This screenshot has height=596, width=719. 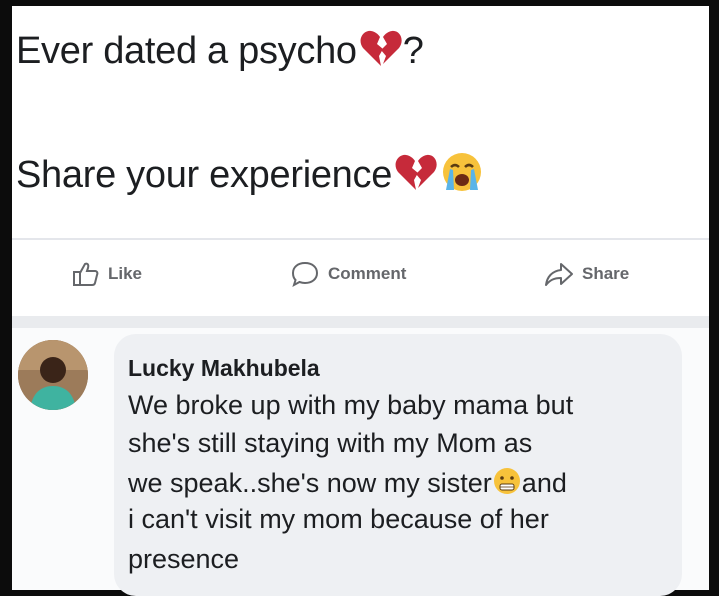 What do you see at coordinates (107, 274) in the screenshot?
I see `like-button: Like` at bounding box center [107, 274].